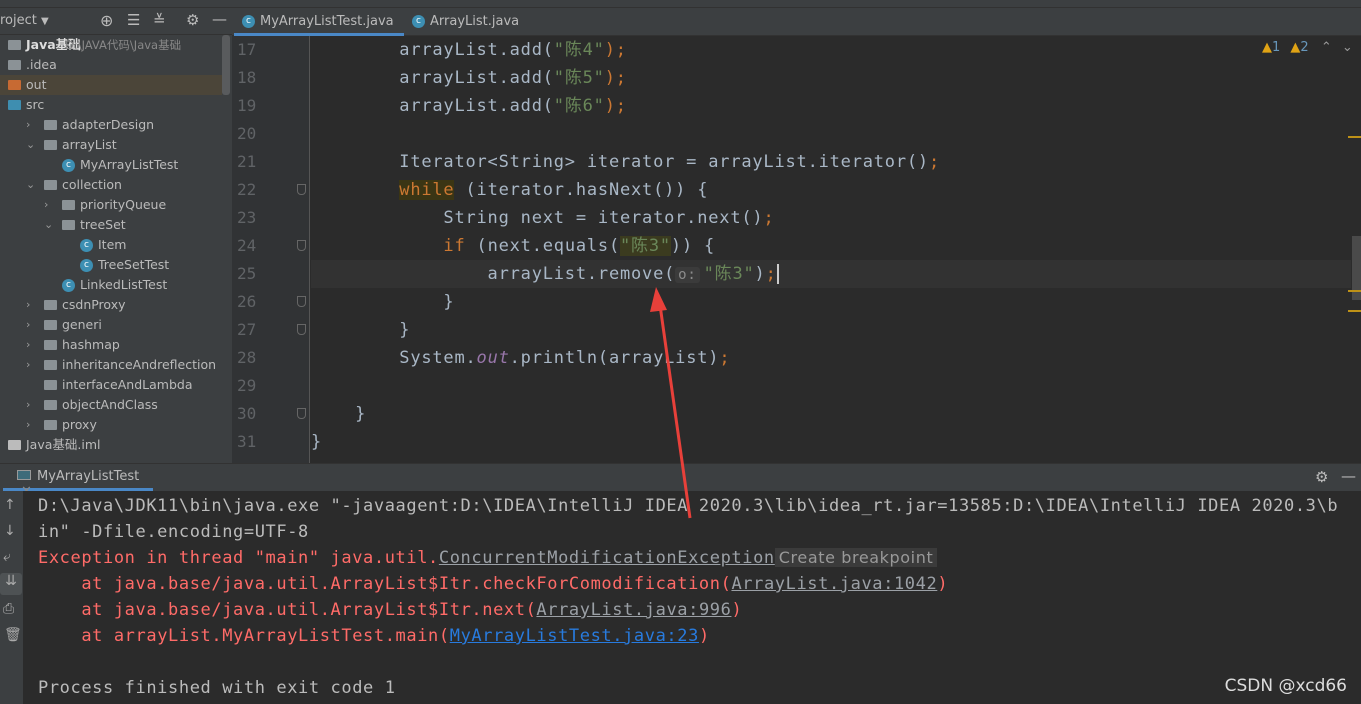 This screenshot has height=704, width=1361. What do you see at coordinates (1326, 47) in the screenshot?
I see `previous-highlight-icon: ⌃` at bounding box center [1326, 47].